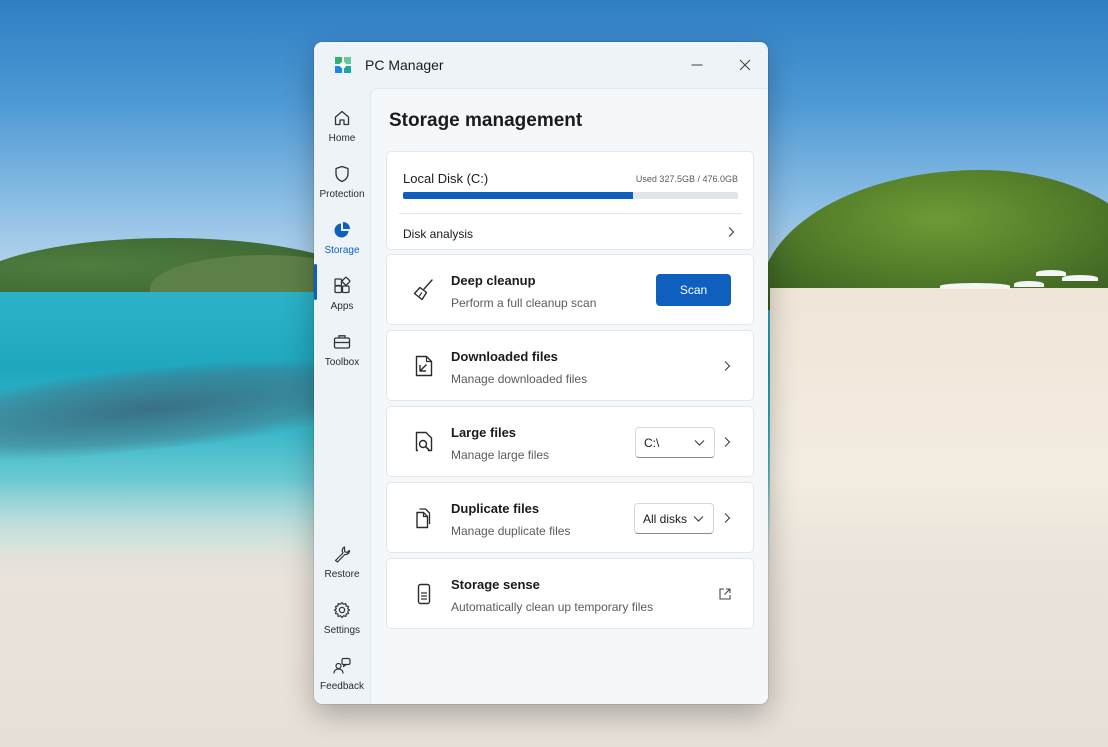 The height and width of the screenshot is (747, 1108). Describe the element at coordinates (686, 179) in the screenshot. I see `disk-usage-text: Used 327.5GB / 476.0GB` at that location.